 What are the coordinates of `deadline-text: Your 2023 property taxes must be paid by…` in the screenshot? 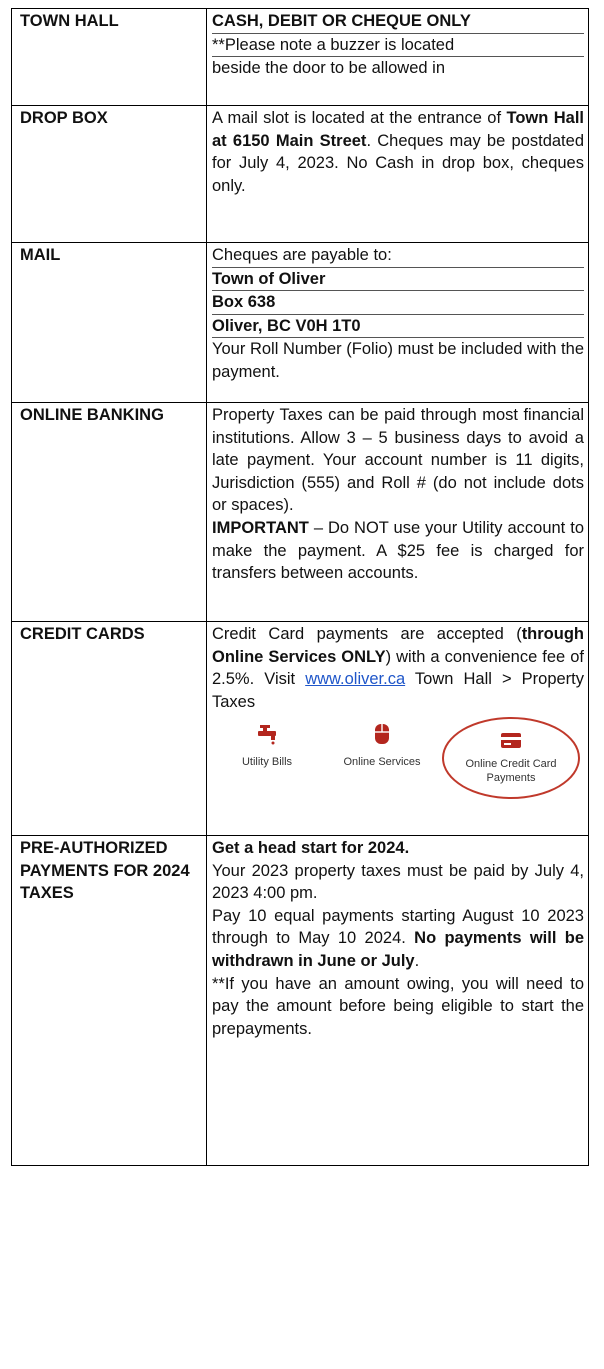 It's located at (398, 882).